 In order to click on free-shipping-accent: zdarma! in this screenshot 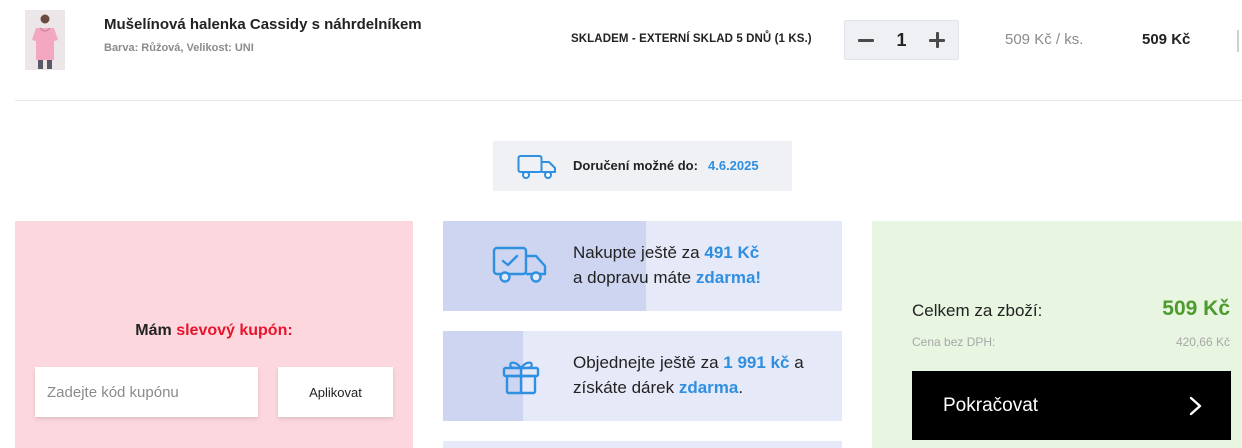, I will do `click(728, 277)`.